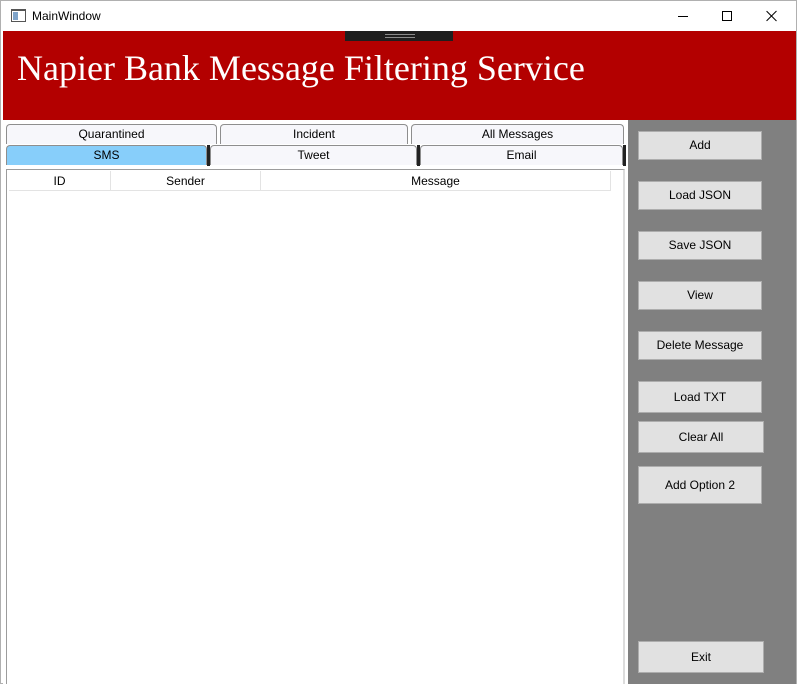 This screenshot has width=797, height=684. What do you see at coordinates (701, 437) in the screenshot?
I see `clear-all-button: Clear All` at bounding box center [701, 437].